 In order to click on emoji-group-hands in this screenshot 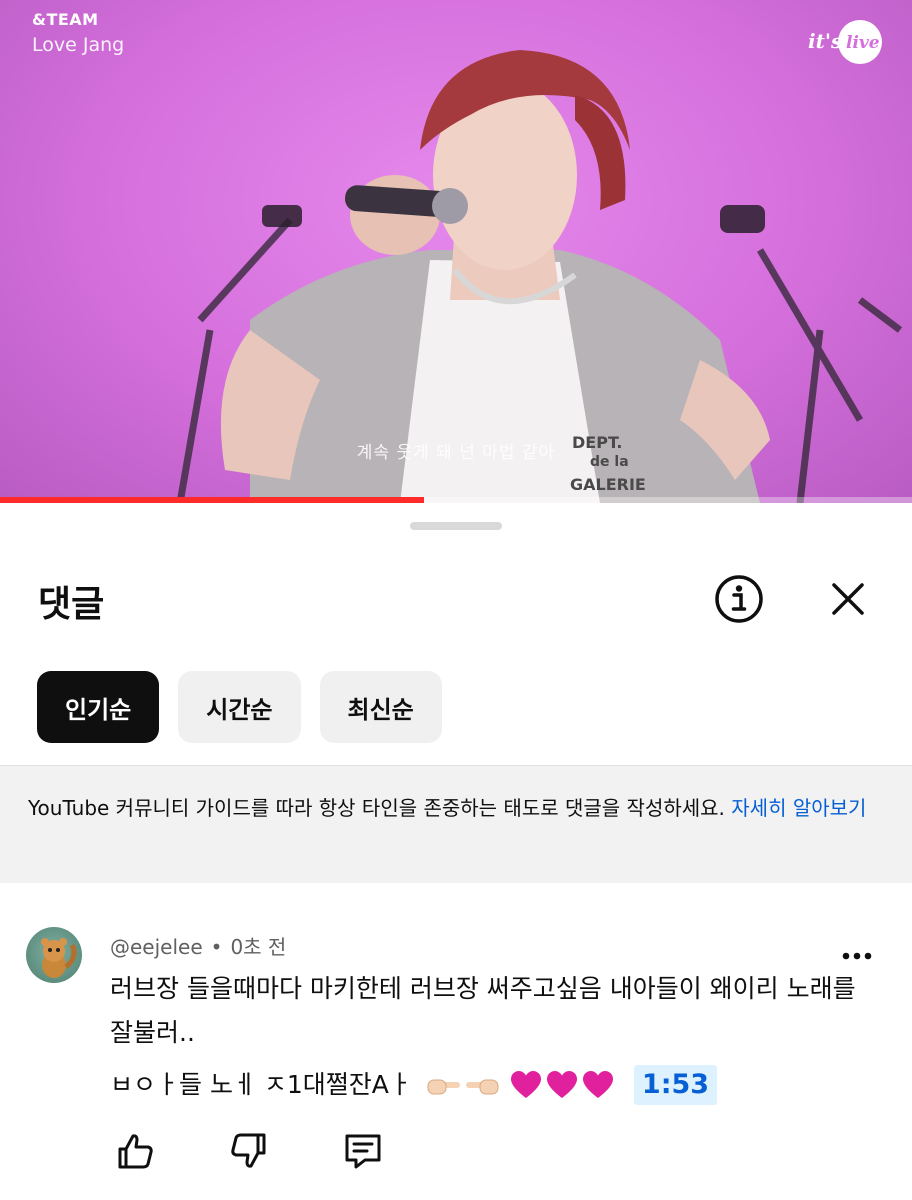, I will do `click(463, 1085)`.